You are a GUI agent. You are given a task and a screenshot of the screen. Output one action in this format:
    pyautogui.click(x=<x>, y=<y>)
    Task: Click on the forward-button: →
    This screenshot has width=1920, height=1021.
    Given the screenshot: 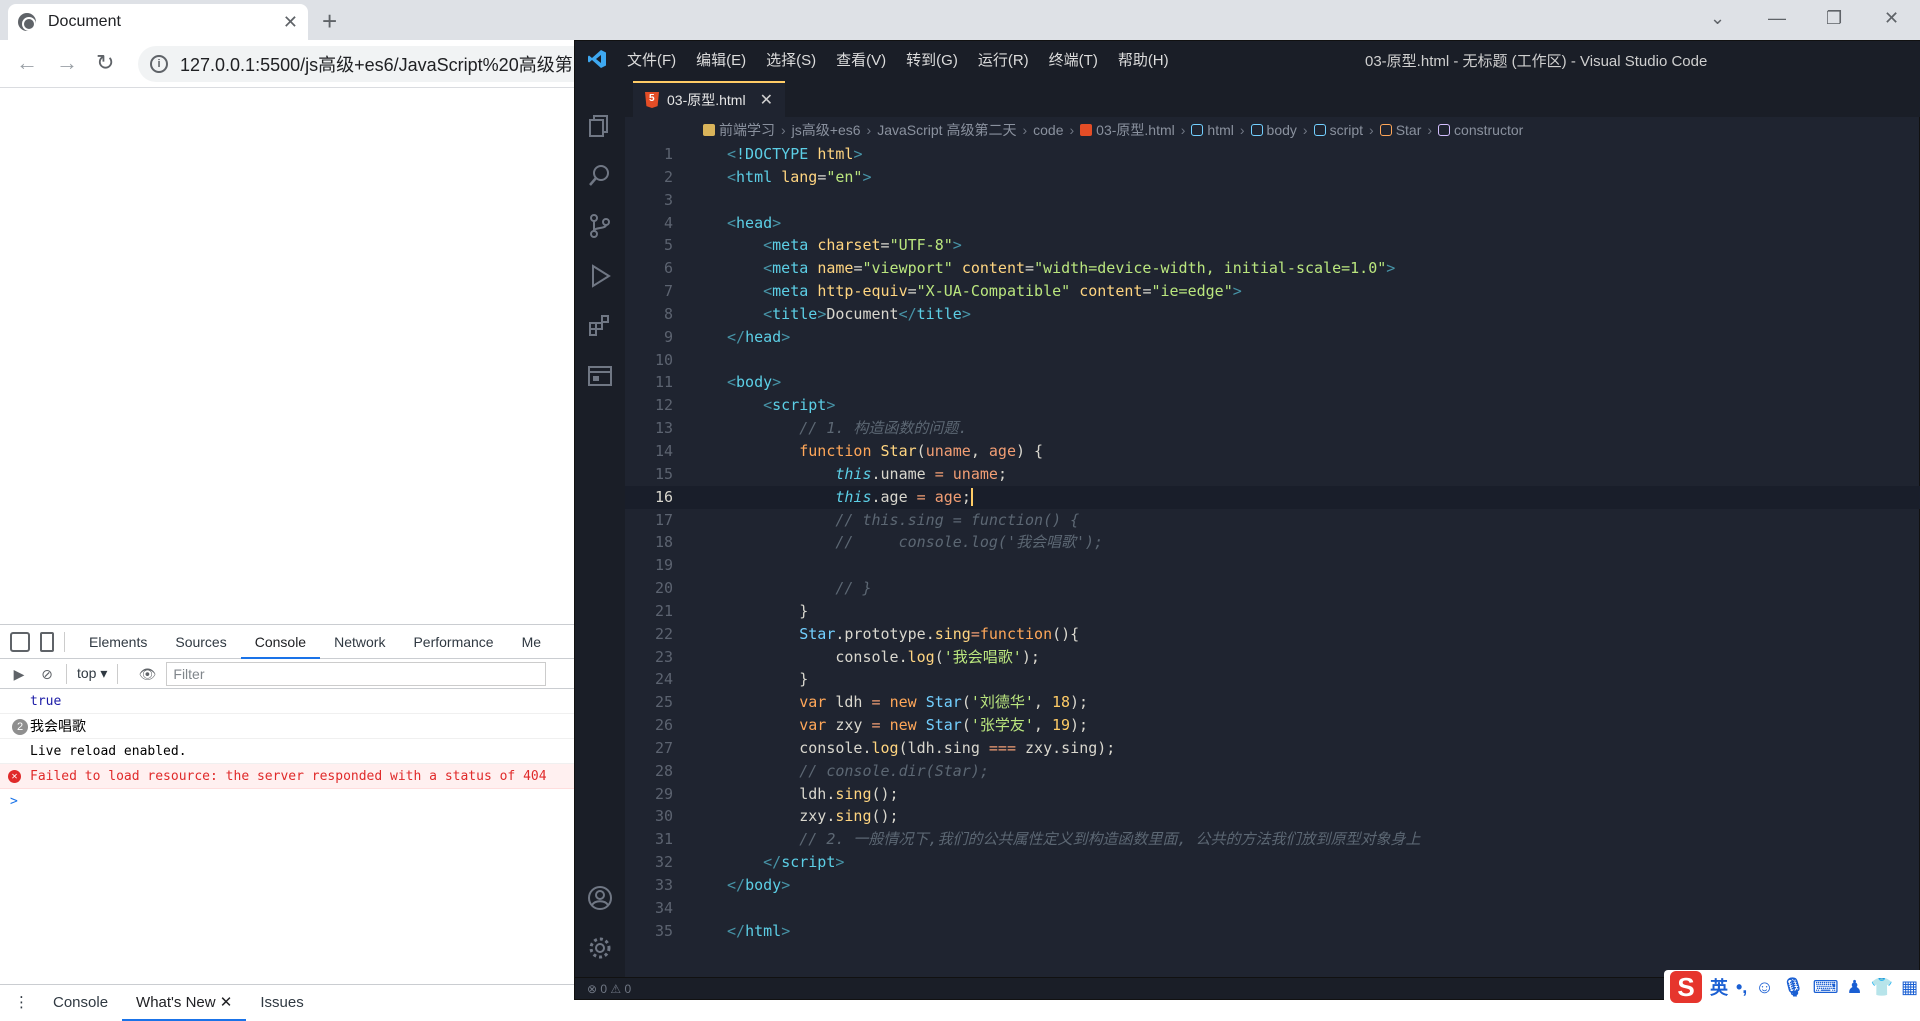 What is the action you would take?
    pyautogui.click(x=67, y=63)
    